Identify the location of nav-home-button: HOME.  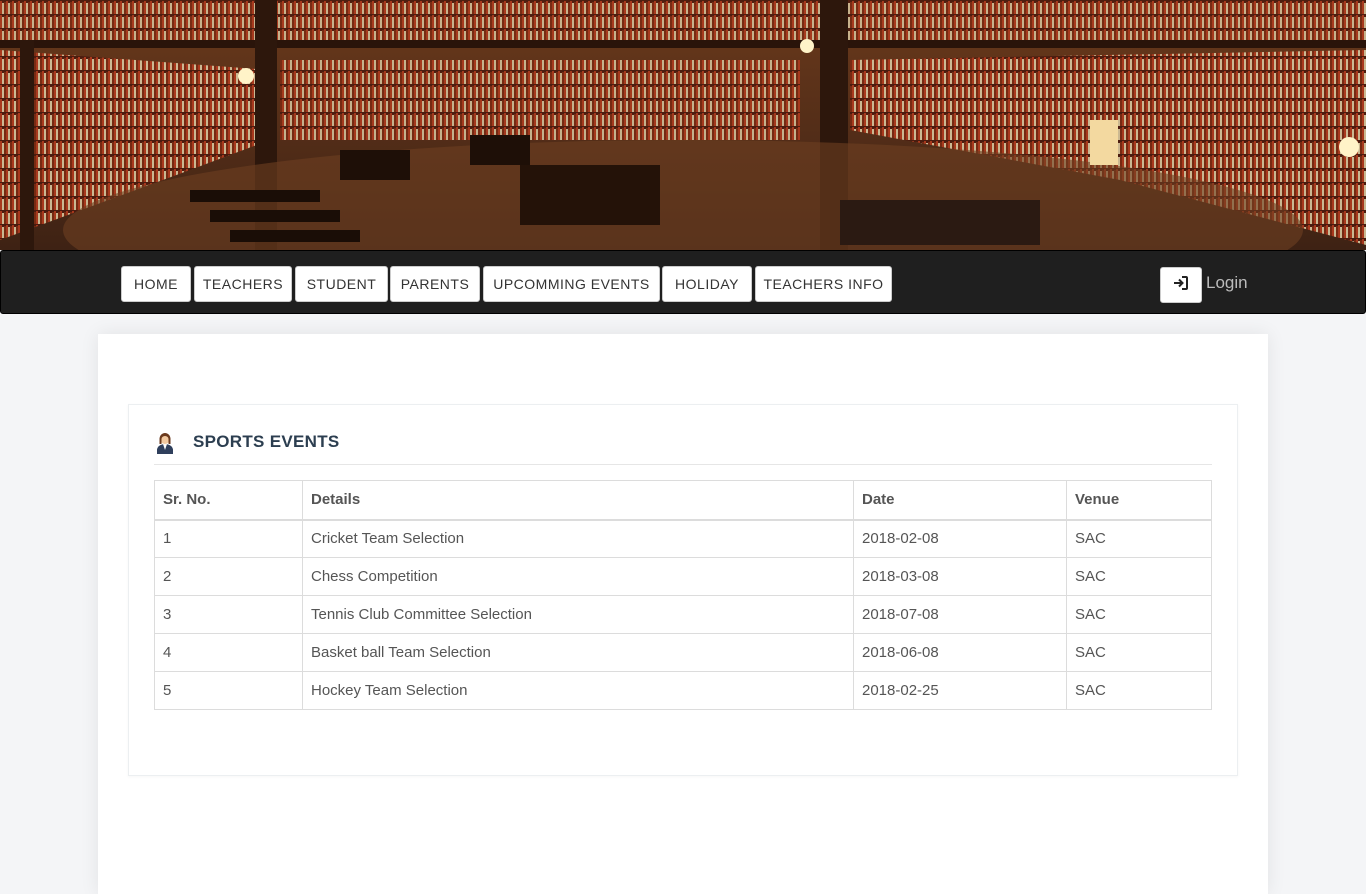
(156, 284).